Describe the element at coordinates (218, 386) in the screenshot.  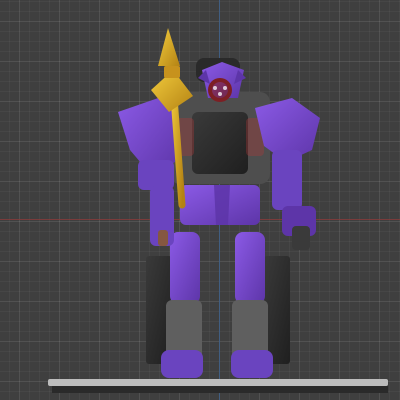
I see `base-plate` at that location.